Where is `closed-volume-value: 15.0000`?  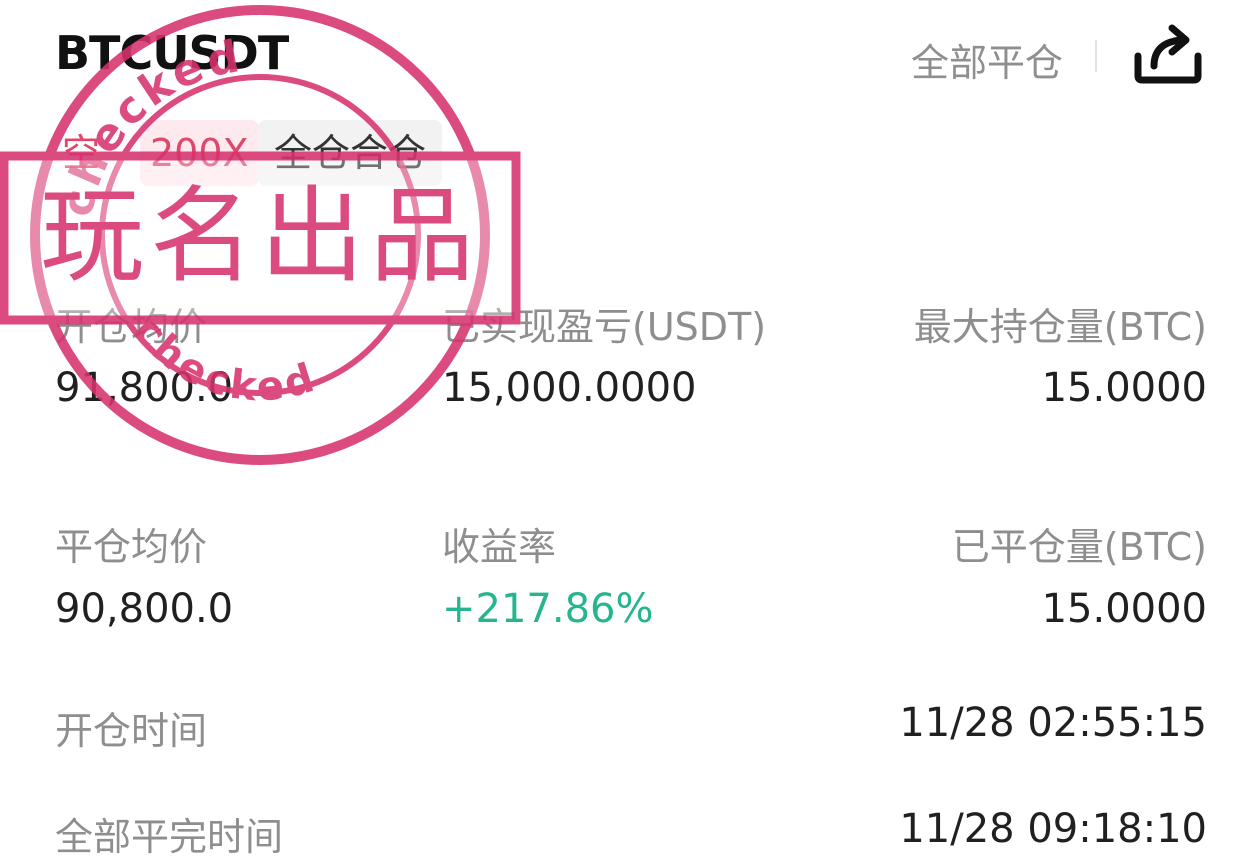 closed-volume-value: 15.0000 is located at coordinates (1124, 609).